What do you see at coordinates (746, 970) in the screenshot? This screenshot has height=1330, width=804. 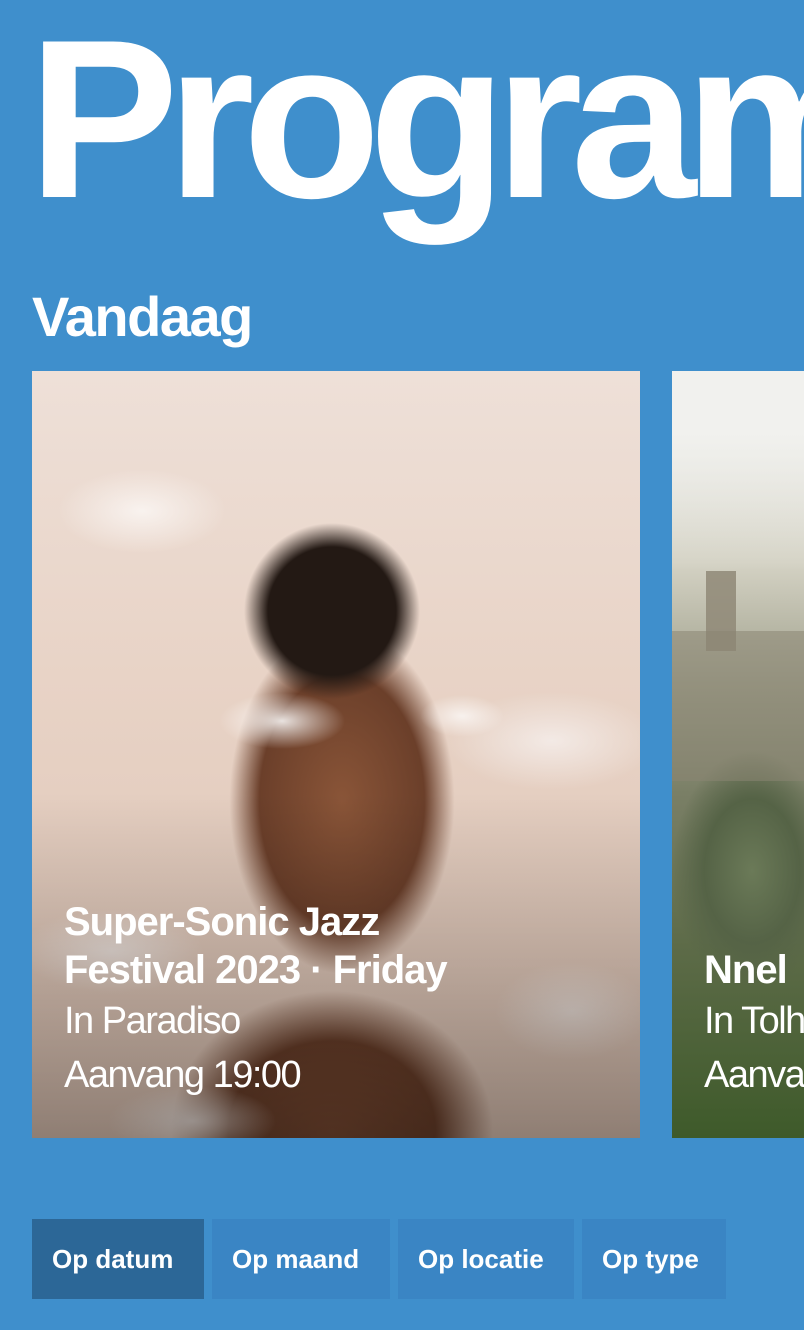 I see `event-title: Nnel` at bounding box center [746, 970].